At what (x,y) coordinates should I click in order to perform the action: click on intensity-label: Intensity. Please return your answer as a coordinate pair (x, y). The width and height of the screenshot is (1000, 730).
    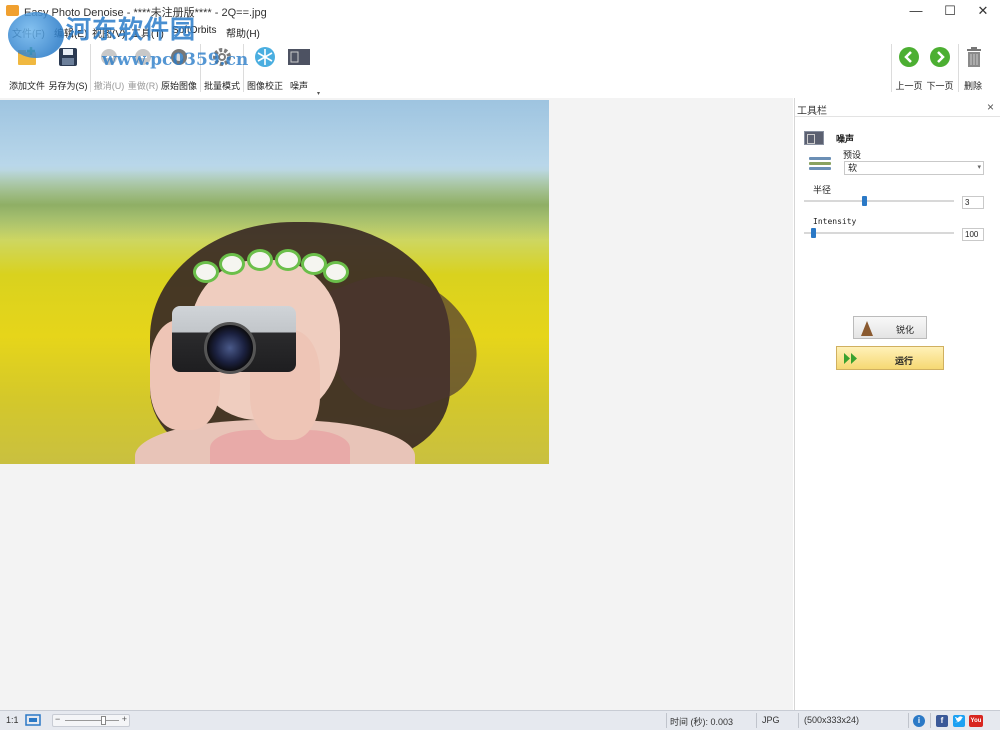
    Looking at the image, I should click on (835, 221).